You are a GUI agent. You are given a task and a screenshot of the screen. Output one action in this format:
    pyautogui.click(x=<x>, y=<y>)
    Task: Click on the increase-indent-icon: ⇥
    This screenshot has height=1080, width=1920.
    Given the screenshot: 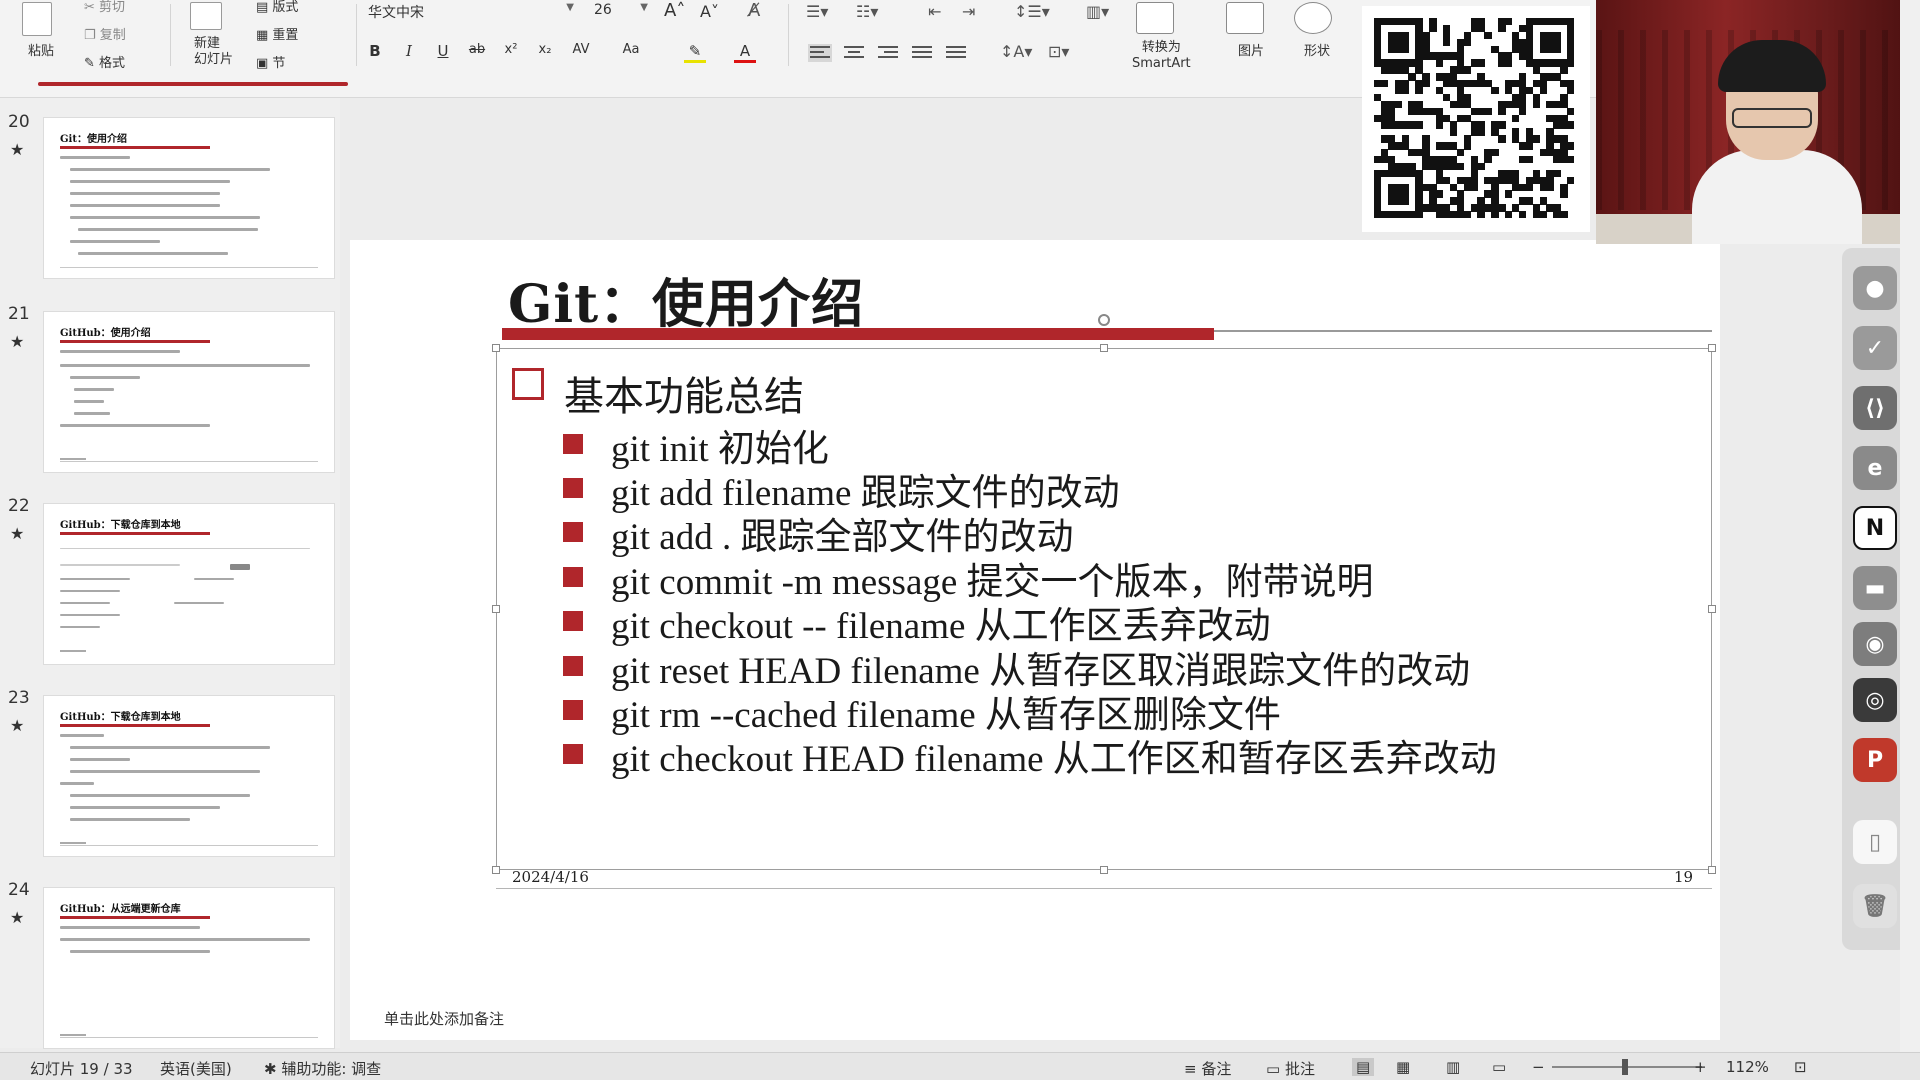 What is the action you would take?
    pyautogui.click(x=968, y=11)
    